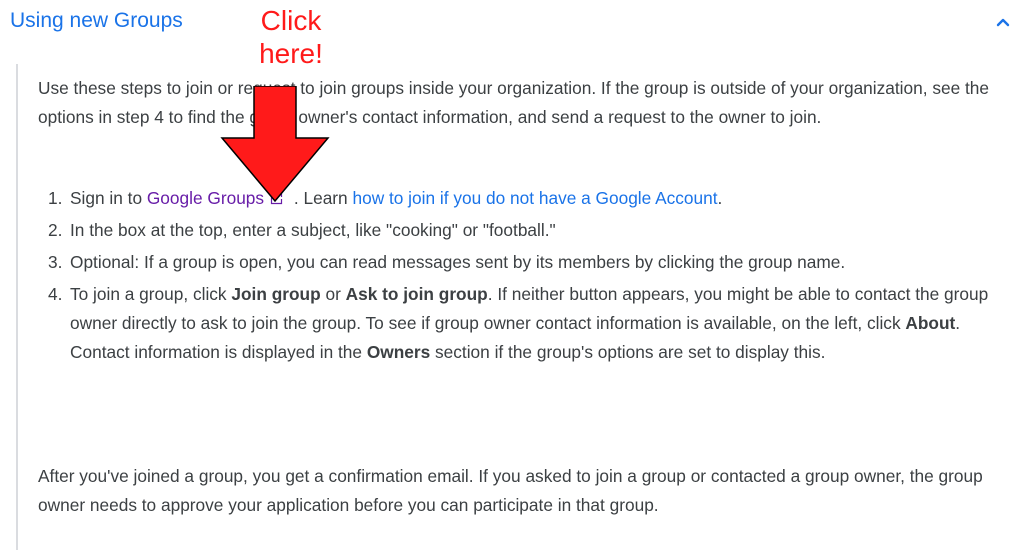 The image size is (1017, 550). What do you see at coordinates (276, 294) in the screenshot?
I see `join-group-label: Join group` at bounding box center [276, 294].